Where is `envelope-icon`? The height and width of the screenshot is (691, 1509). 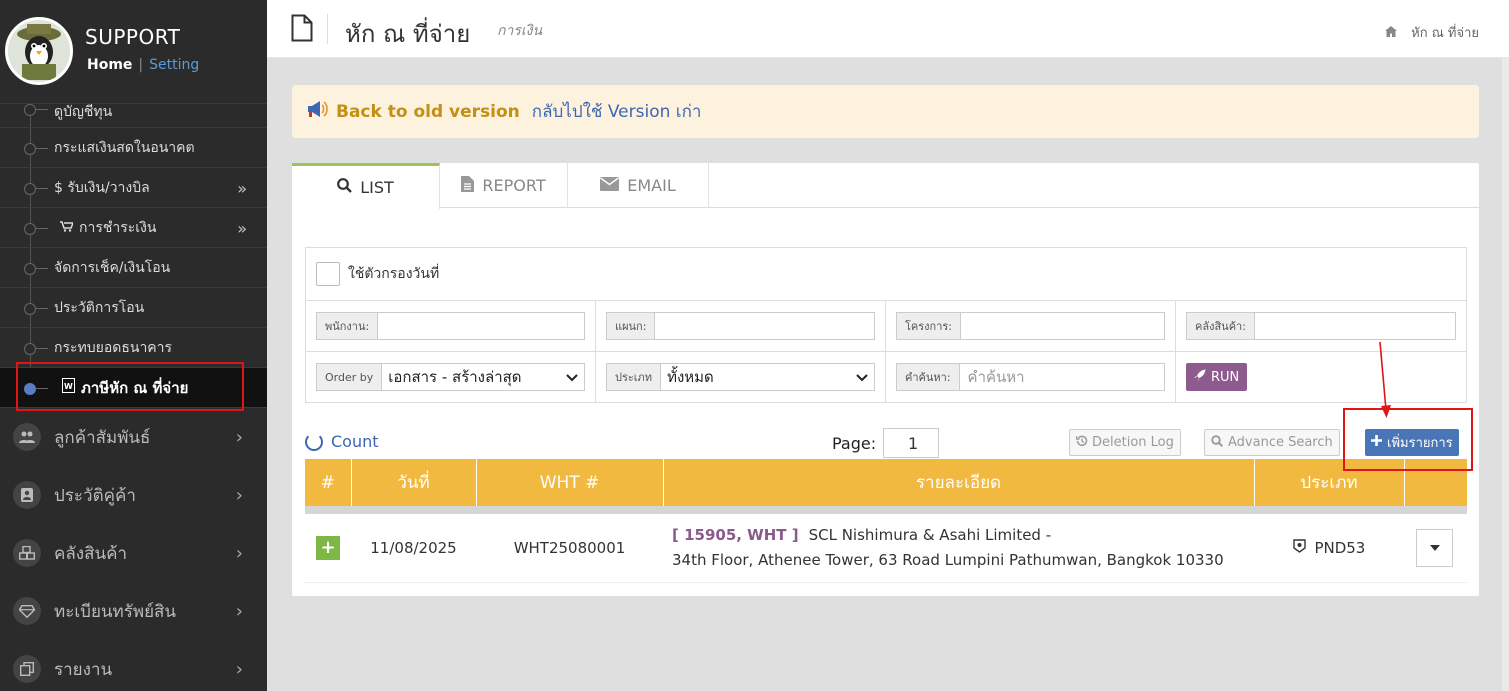
envelope-icon is located at coordinates (610, 185).